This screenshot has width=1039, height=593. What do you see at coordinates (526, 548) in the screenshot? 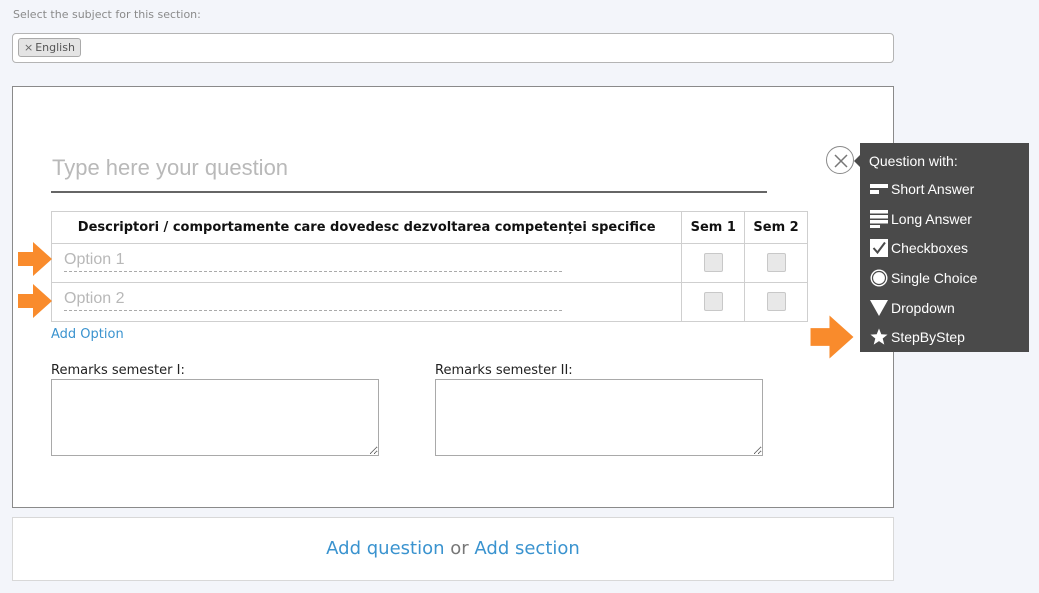
I see `add-section-link: Add section` at bounding box center [526, 548].